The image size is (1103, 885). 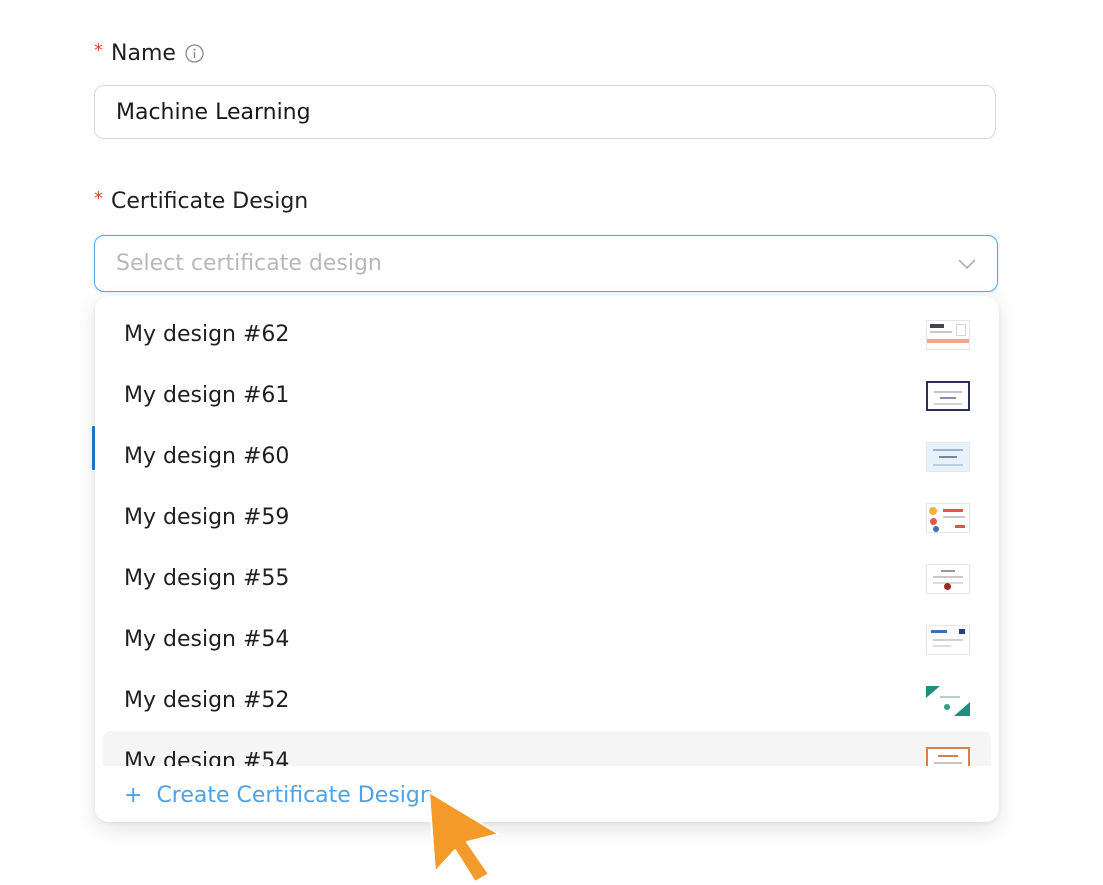 I want to click on certificate-design-label: * Certificate Design, so click(x=201, y=201).